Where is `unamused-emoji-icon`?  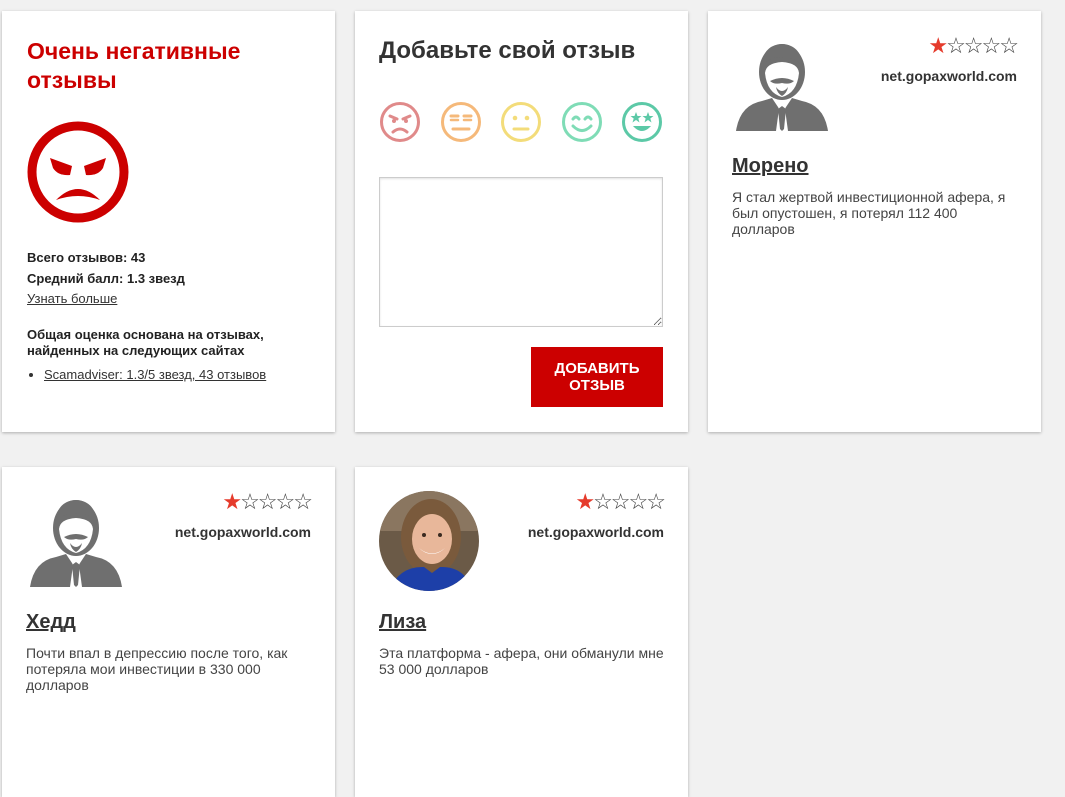 unamused-emoji-icon is located at coordinates (461, 122).